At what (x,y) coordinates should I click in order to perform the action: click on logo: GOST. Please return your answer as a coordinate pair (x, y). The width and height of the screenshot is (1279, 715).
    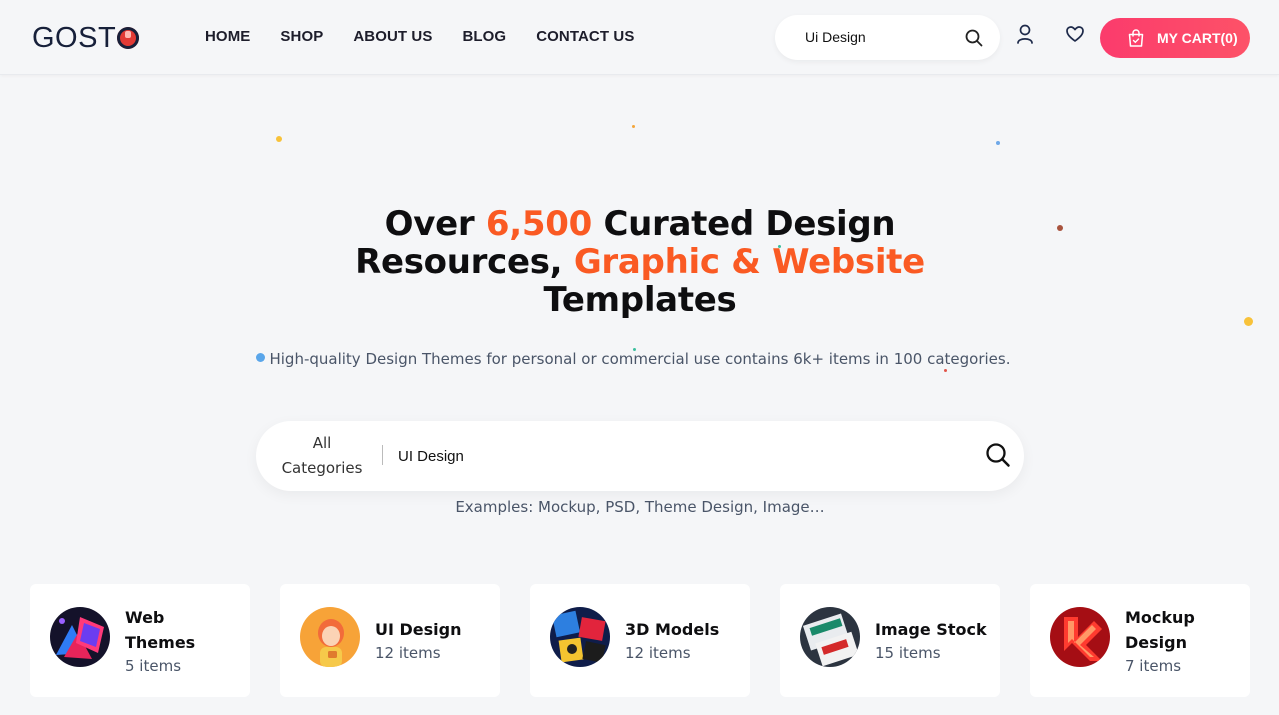
    Looking at the image, I should click on (86, 38).